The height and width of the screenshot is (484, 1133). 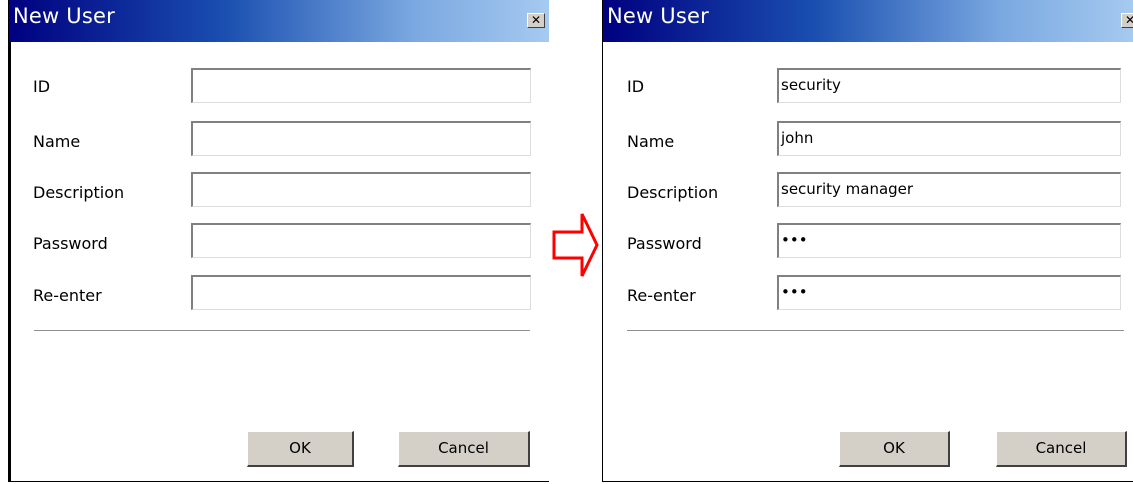 I want to click on id-input, so click(x=361, y=85).